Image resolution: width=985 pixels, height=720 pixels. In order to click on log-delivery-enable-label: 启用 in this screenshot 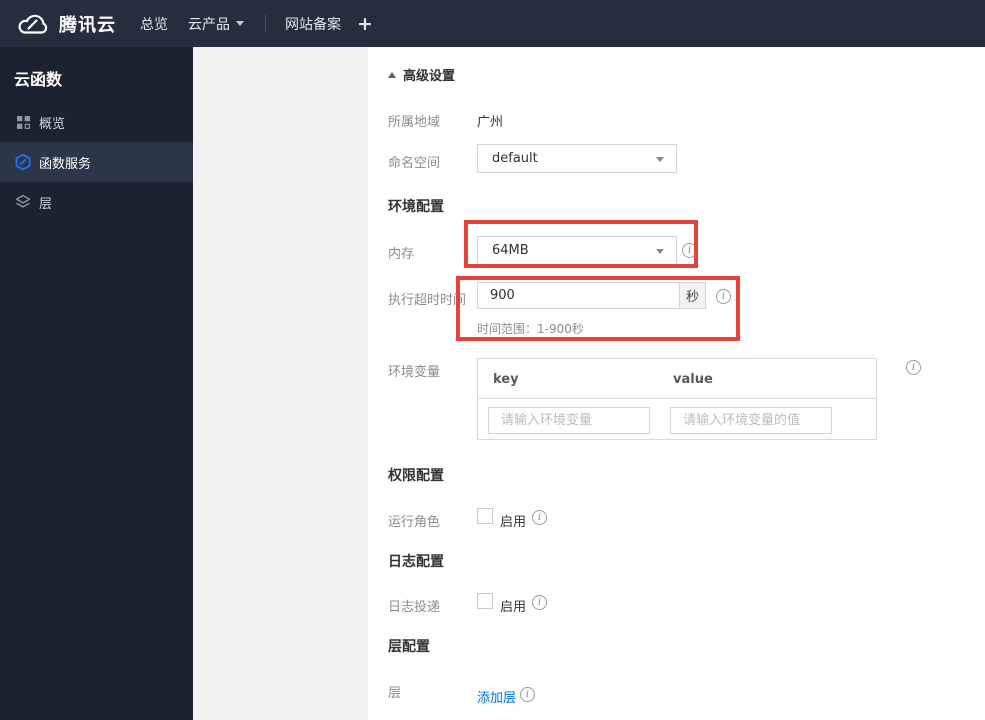, I will do `click(513, 607)`.